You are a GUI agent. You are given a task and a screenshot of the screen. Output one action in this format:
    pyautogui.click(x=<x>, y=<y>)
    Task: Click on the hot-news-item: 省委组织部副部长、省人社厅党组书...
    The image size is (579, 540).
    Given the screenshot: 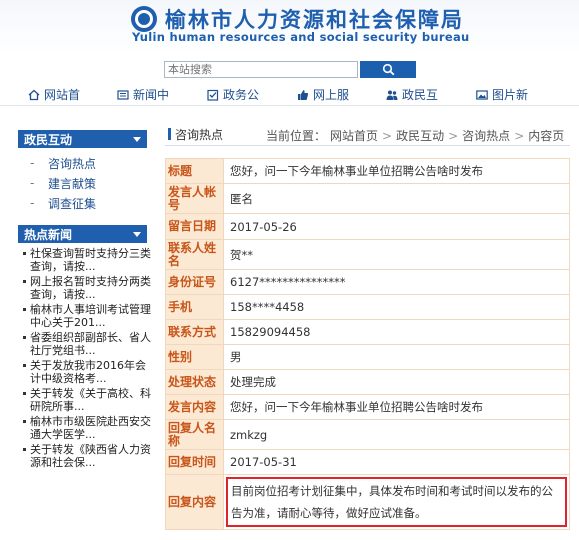 What is the action you would take?
    pyautogui.click(x=86, y=344)
    